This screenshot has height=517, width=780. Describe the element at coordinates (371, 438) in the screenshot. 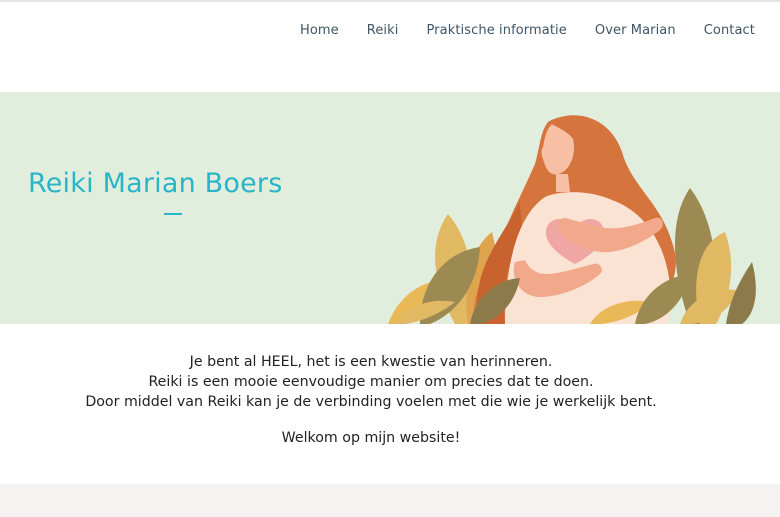

I see `welcome-text: Welkom op mijn website!` at that location.